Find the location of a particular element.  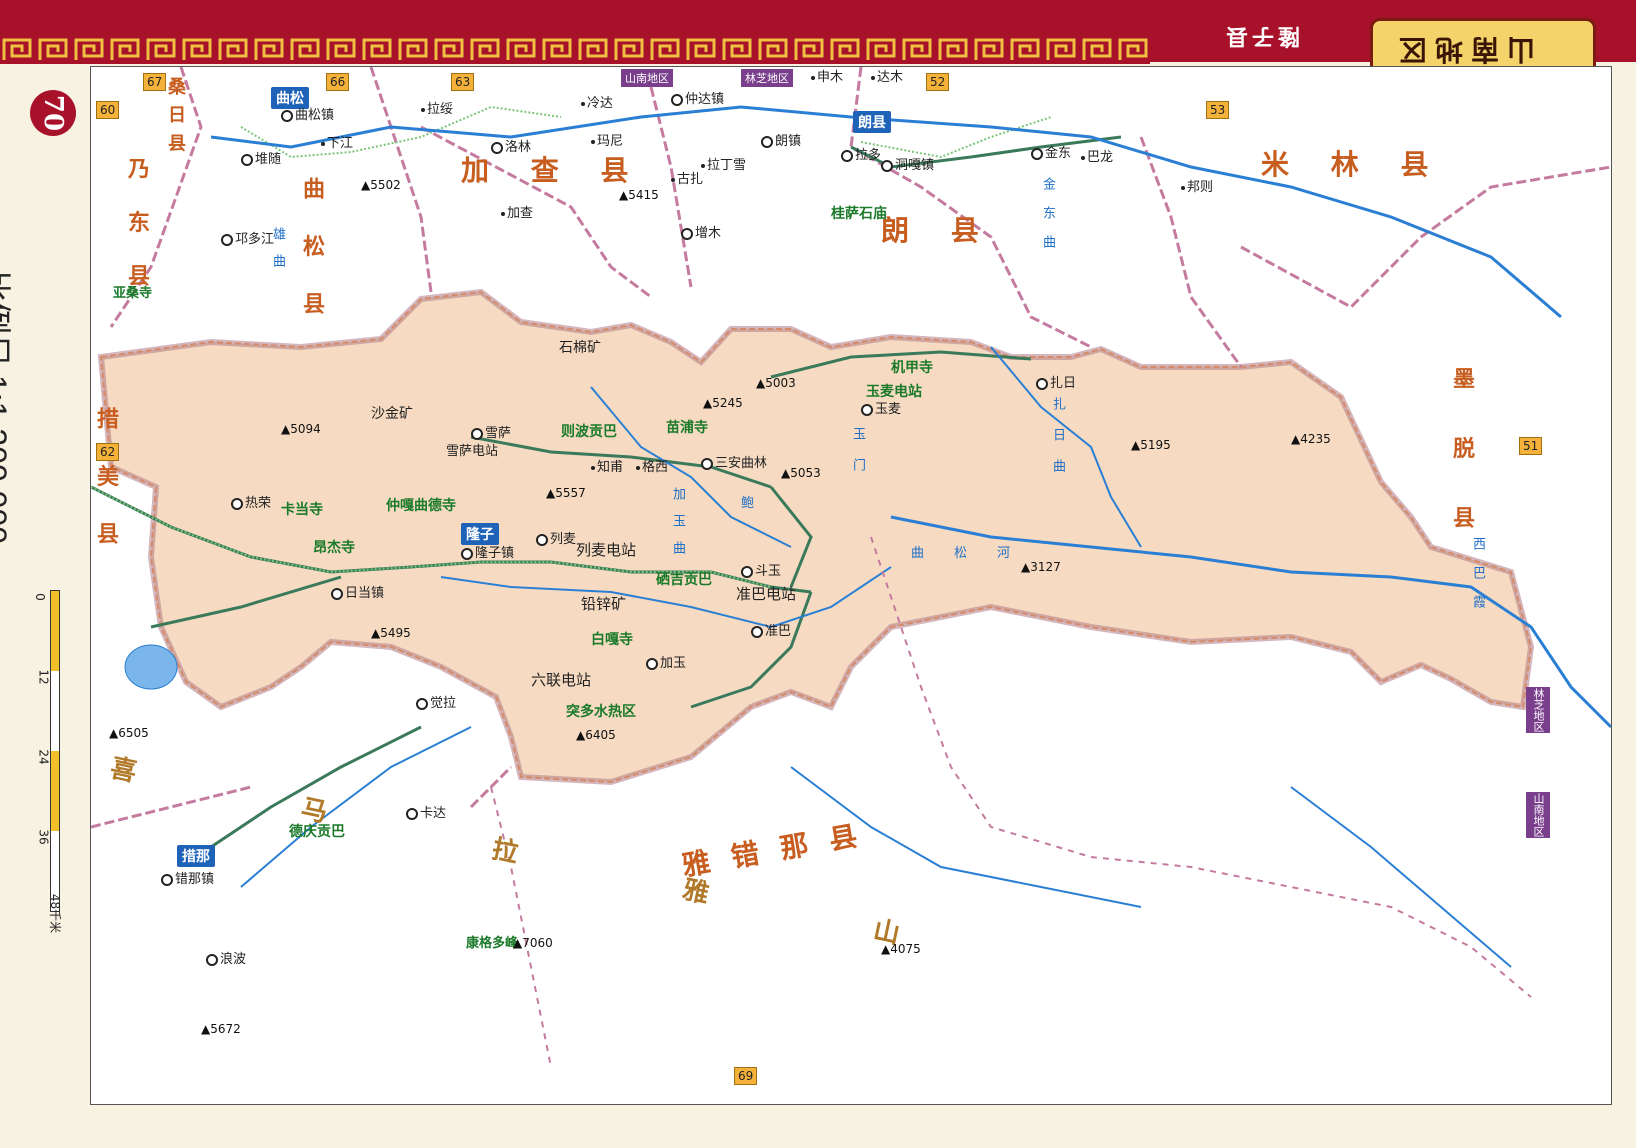

map-tile-60: 60 is located at coordinates (108, 110).